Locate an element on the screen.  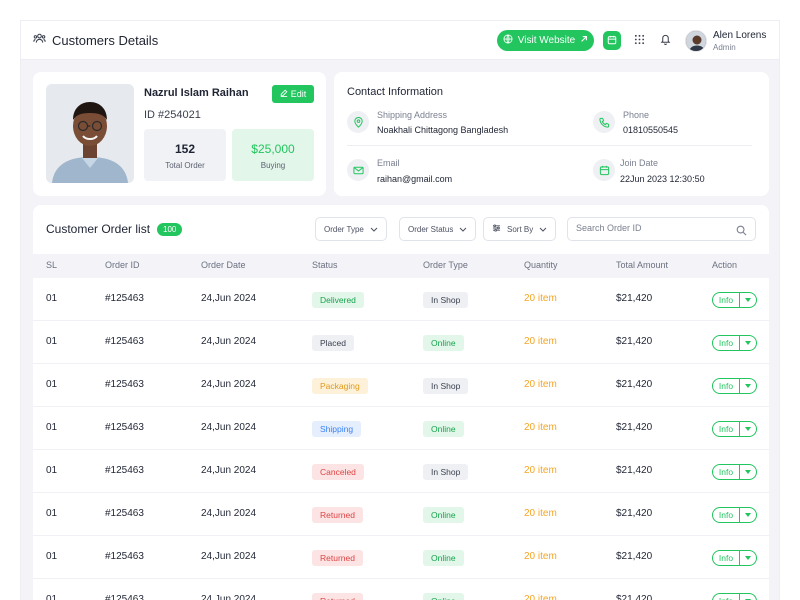
sliders-icon is located at coordinates (496, 229).